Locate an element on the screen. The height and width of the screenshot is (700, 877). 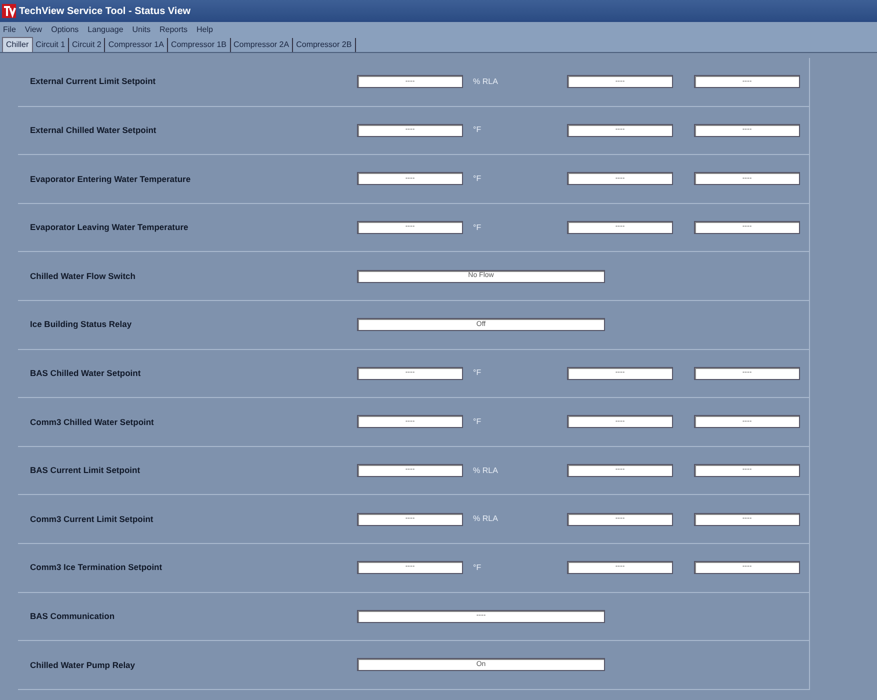
row-label: External Chilled Water Setpoint is located at coordinates (93, 130).